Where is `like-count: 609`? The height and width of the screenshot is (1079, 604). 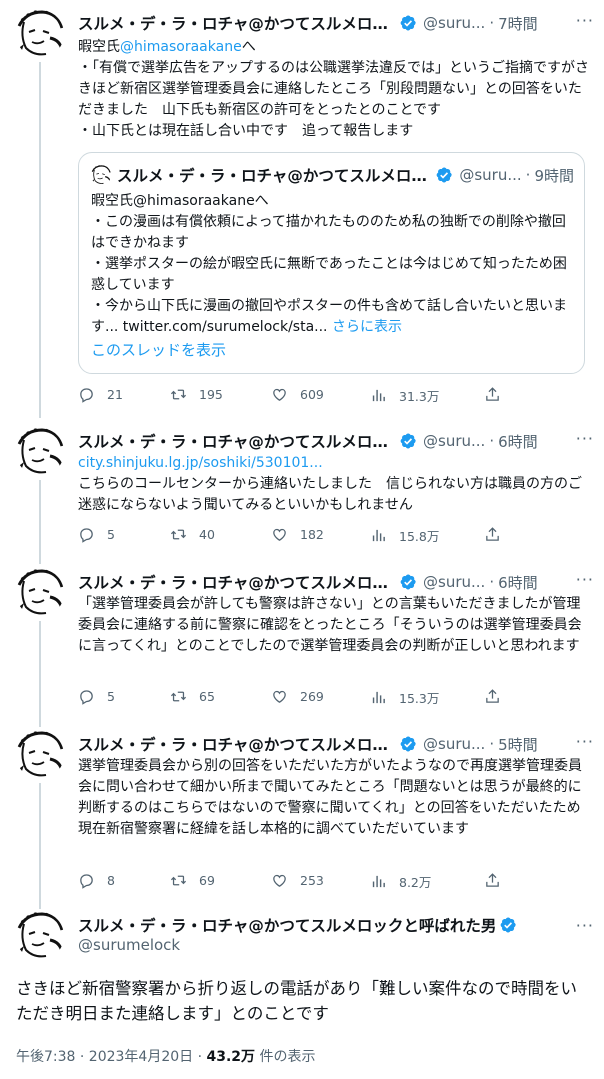
like-count: 609 is located at coordinates (312, 394).